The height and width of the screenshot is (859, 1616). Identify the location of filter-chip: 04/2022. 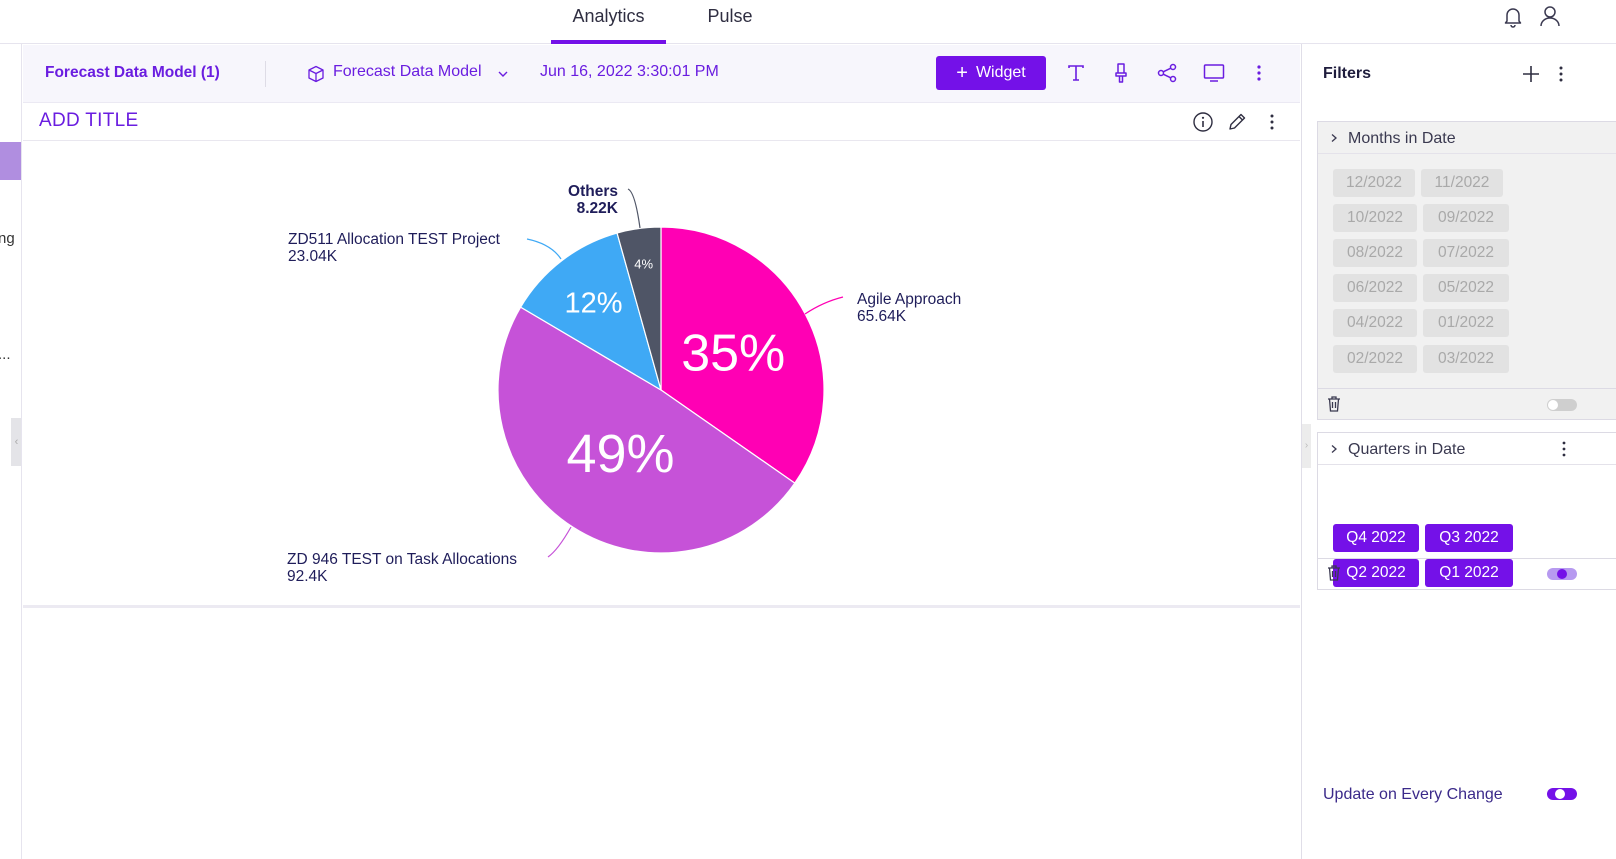
(1375, 323).